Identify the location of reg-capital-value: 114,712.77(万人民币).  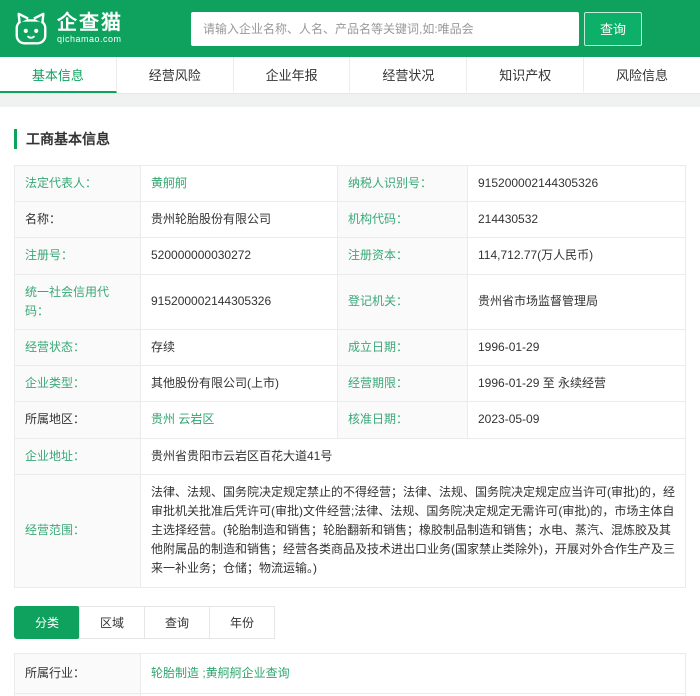
(576, 256).